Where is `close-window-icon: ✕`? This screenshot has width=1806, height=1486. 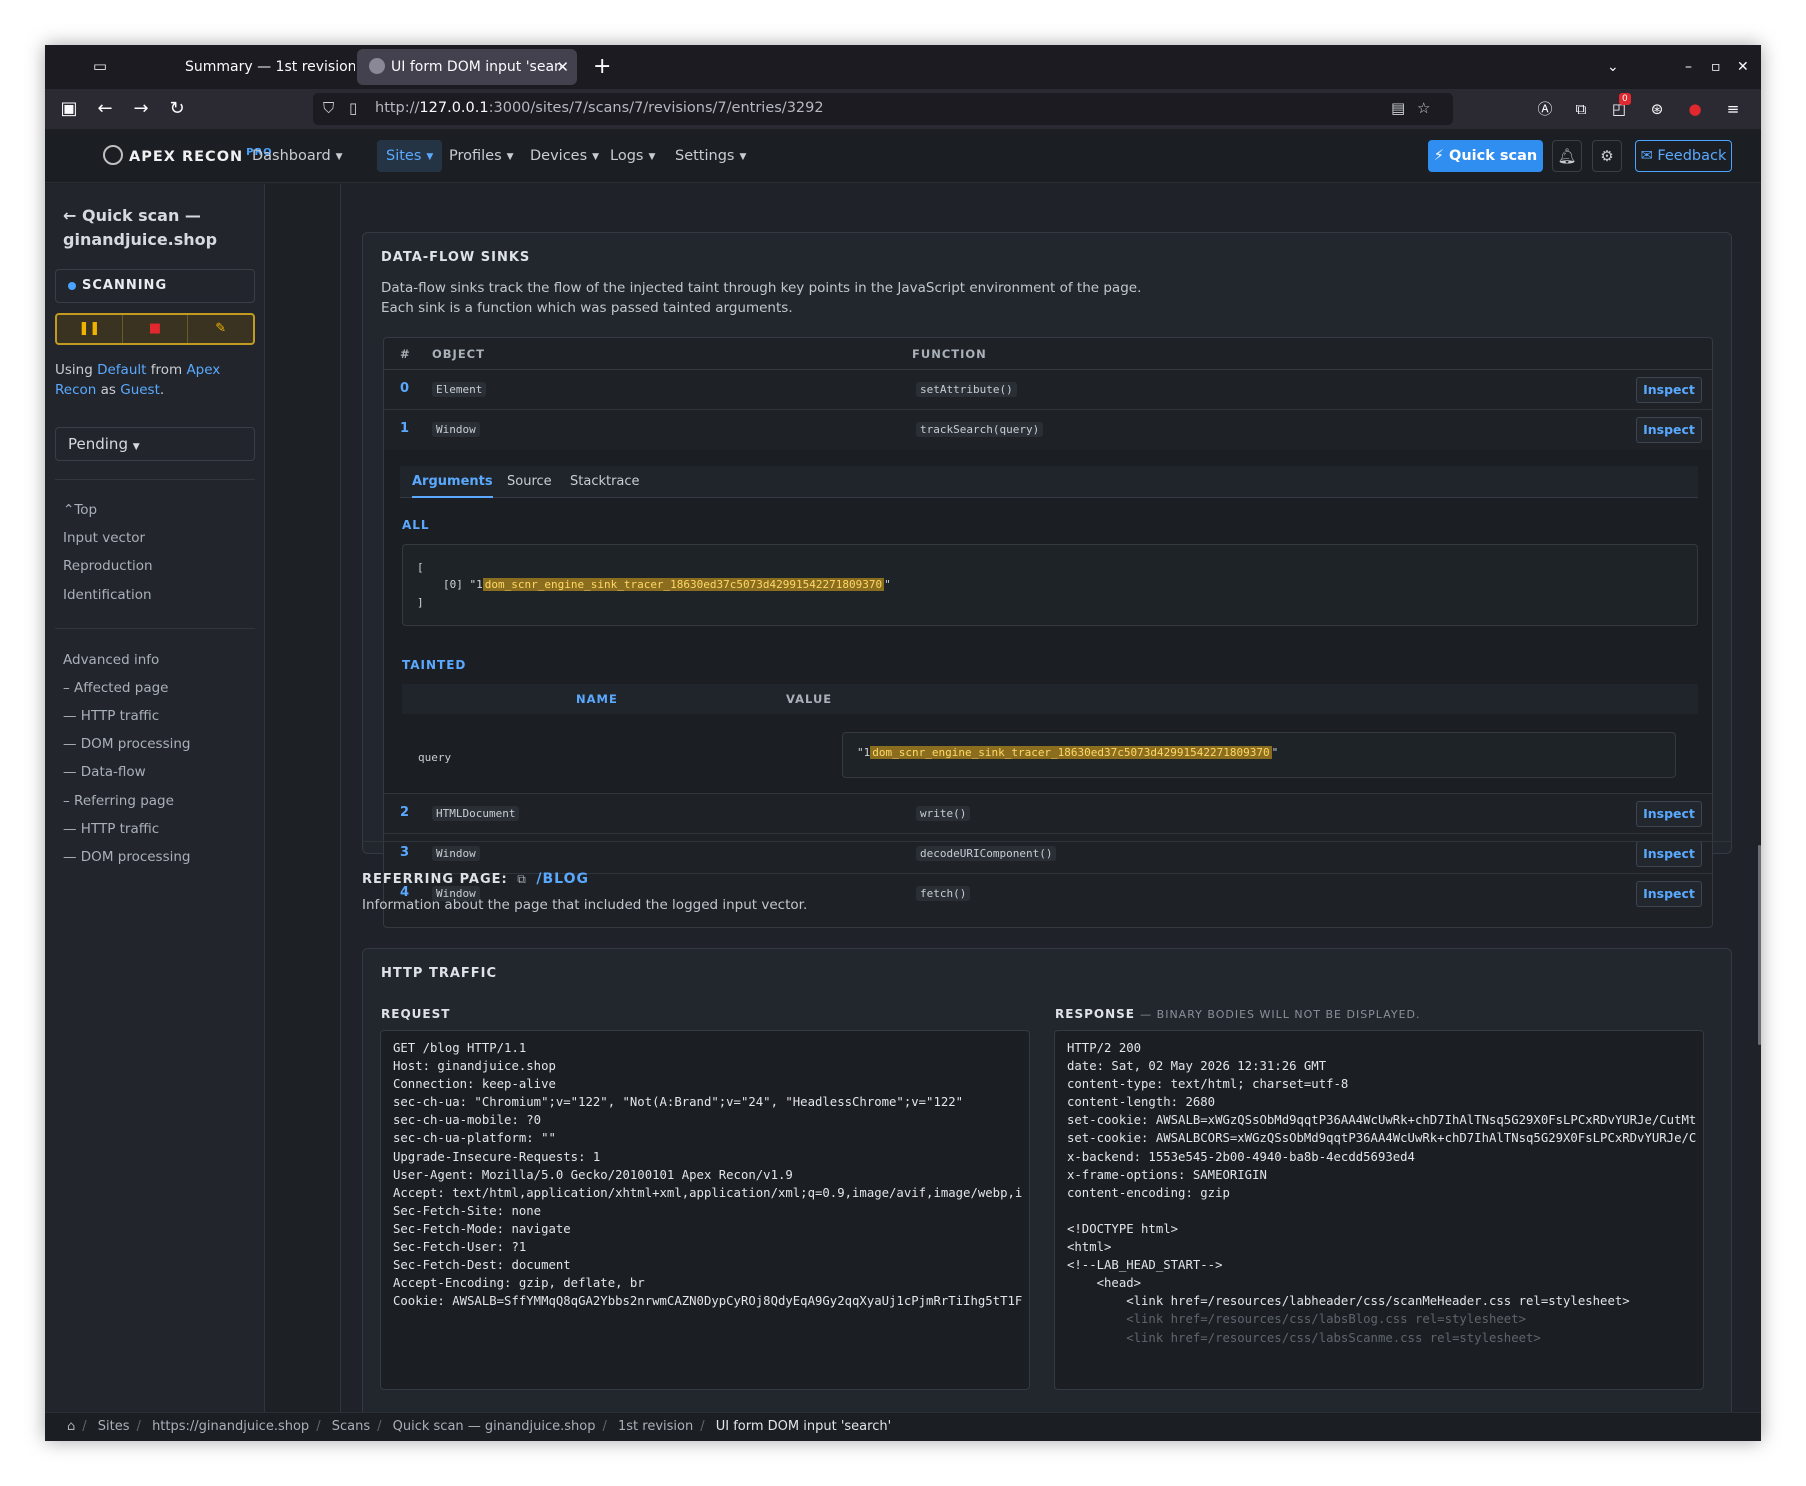
close-window-icon: ✕ is located at coordinates (1743, 67).